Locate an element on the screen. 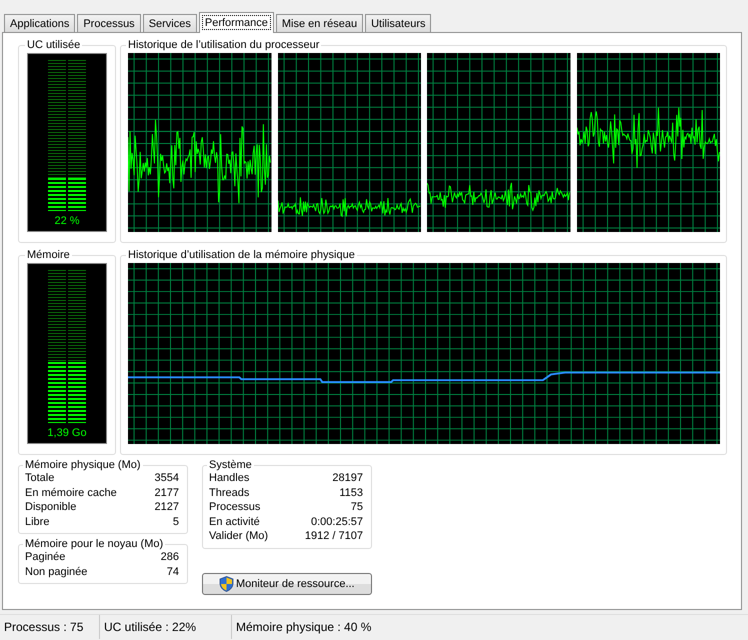  group-title: Historique de l’utilisation du processeur is located at coordinates (223, 45).